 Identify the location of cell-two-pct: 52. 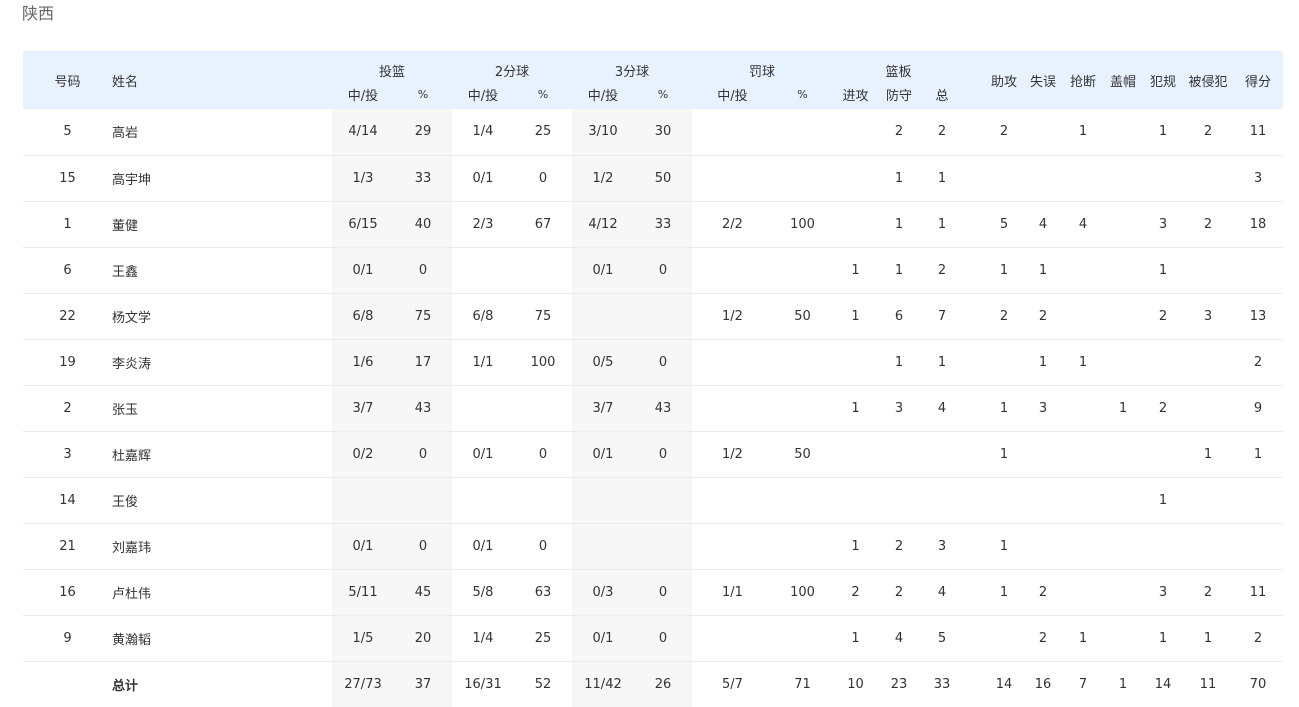
(543, 684).